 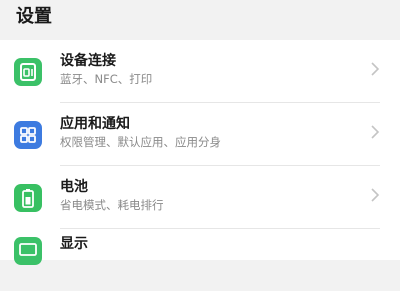 What do you see at coordinates (28, 198) in the screenshot?
I see `battery-icon` at bounding box center [28, 198].